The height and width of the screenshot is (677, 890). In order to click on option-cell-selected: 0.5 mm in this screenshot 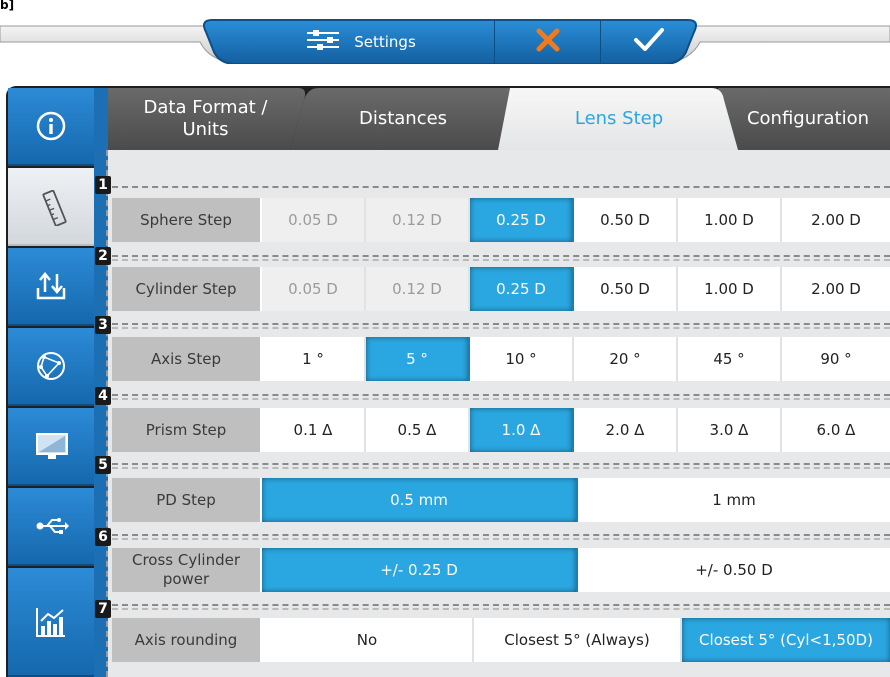, I will do `click(420, 500)`.